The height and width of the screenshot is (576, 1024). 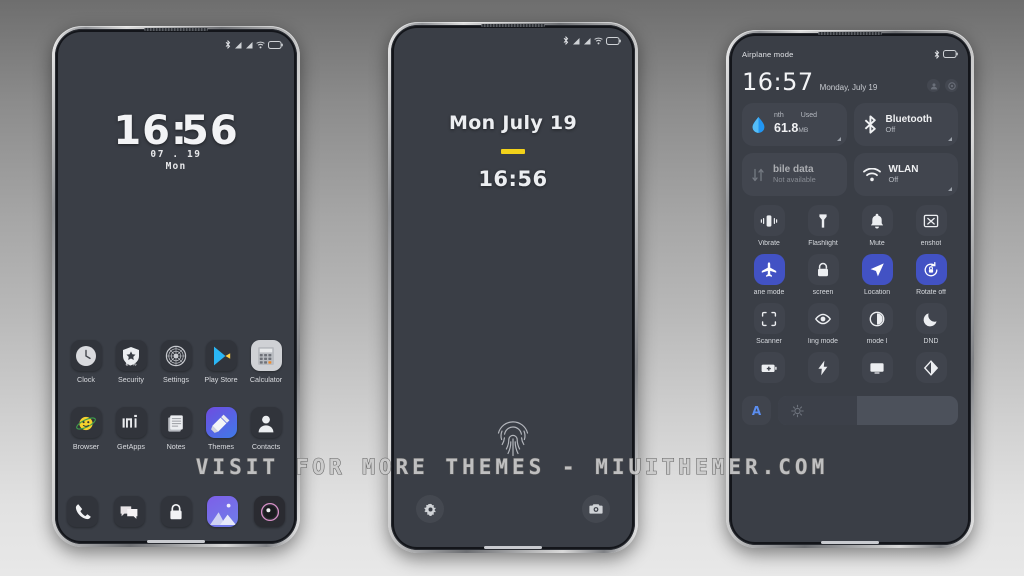 I want to click on dock-gallery, so click(x=223, y=511).